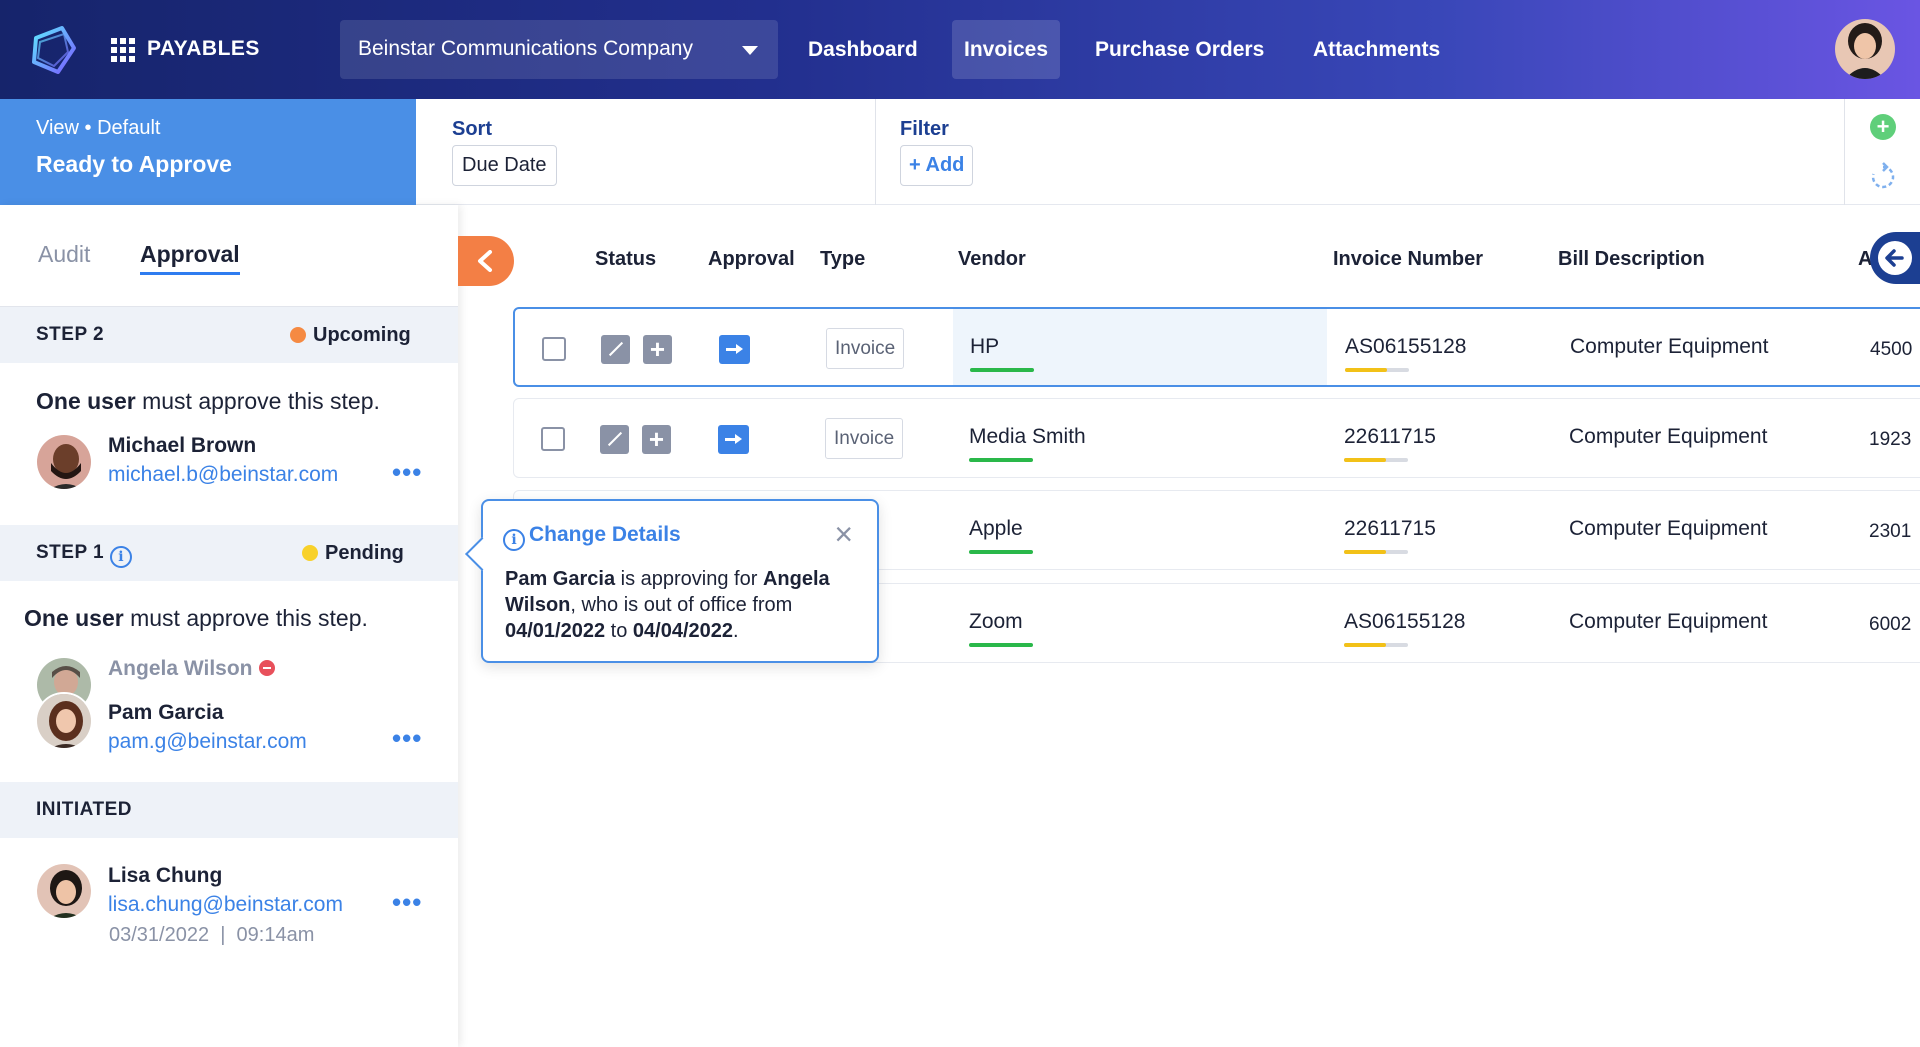 The image size is (1920, 1047). Describe the element at coordinates (1891, 349) in the screenshot. I see `amount-cell: 4500` at that location.